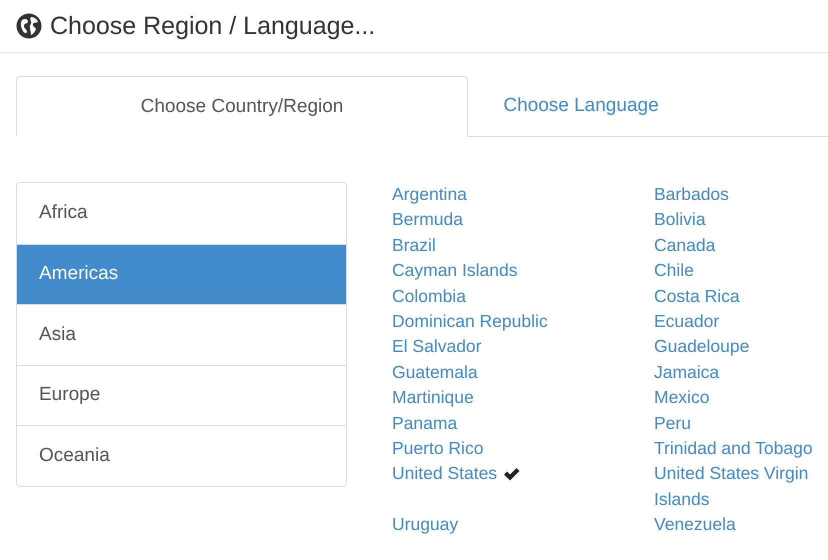 The height and width of the screenshot is (560, 828). Describe the element at coordinates (433, 398) in the screenshot. I see `country-link: Martinique` at that location.